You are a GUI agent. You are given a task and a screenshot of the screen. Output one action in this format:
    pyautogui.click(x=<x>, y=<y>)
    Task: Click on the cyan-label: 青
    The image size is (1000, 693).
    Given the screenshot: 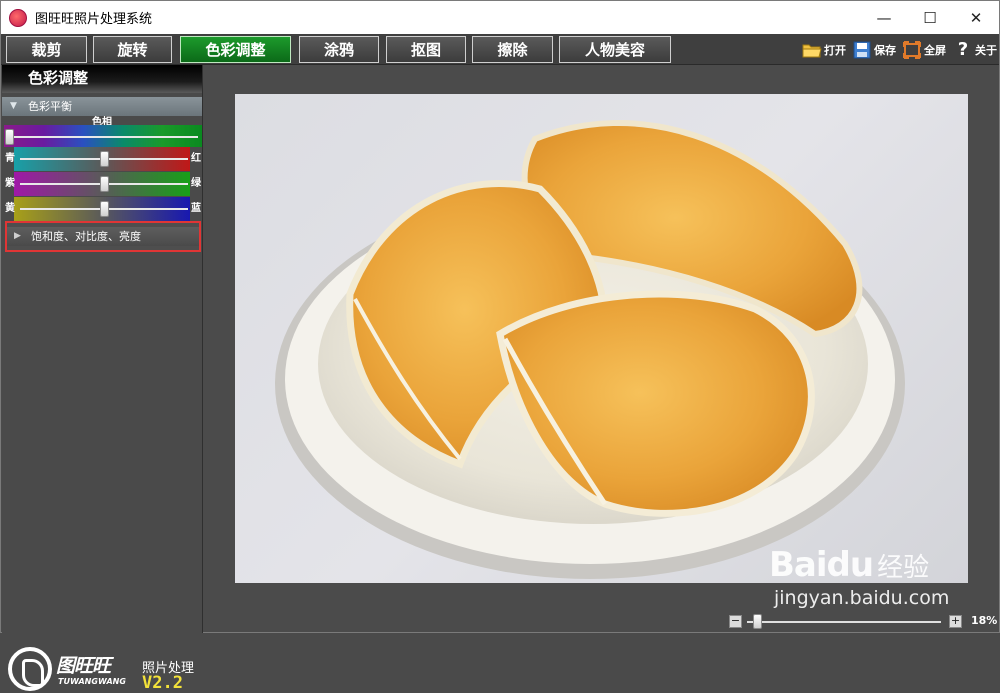 What is the action you would take?
    pyautogui.click(x=10, y=158)
    